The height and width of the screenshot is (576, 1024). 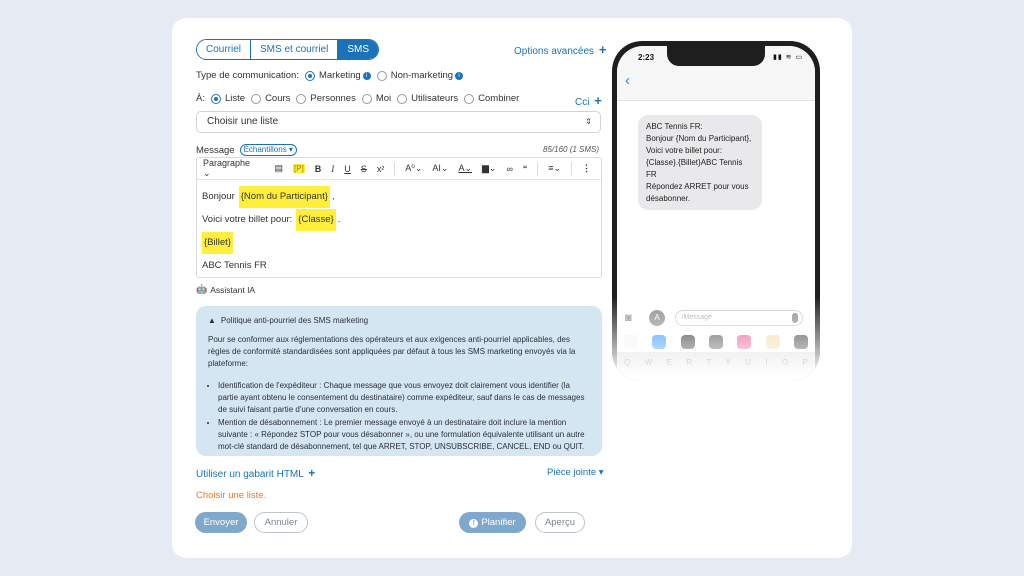 What do you see at coordinates (299, 168) in the screenshot?
I see `placeholder-icon: [P]` at bounding box center [299, 168].